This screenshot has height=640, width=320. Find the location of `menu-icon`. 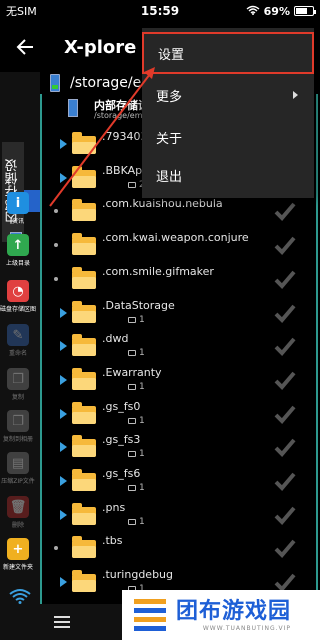

menu-icon is located at coordinates (62, 622).